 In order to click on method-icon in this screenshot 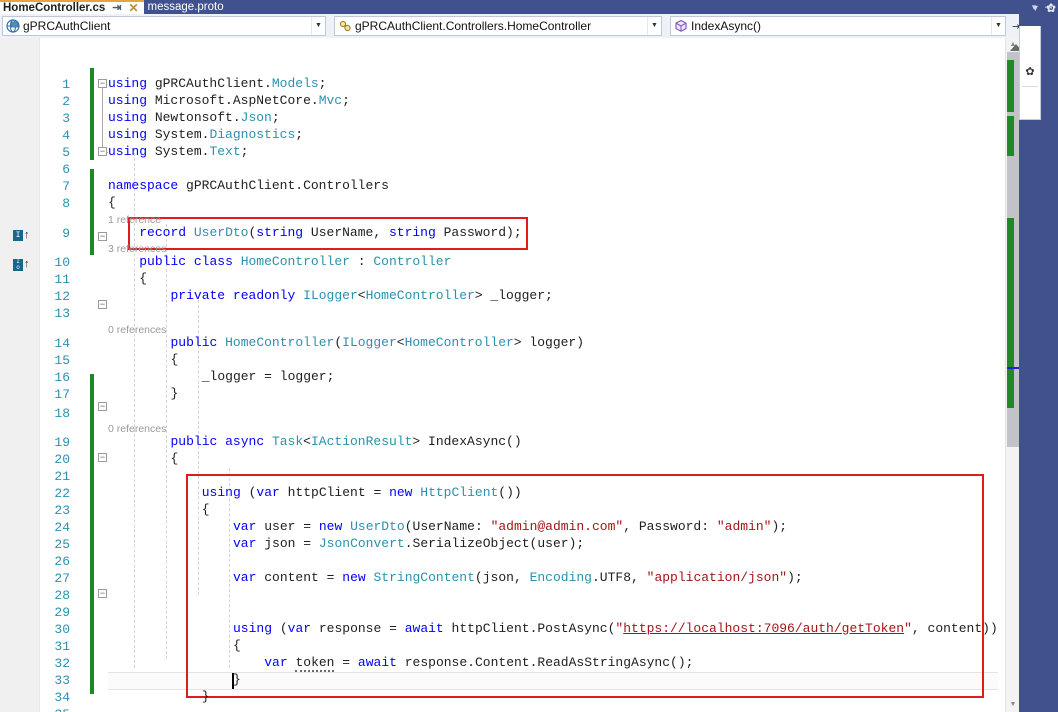, I will do `click(680, 26)`.